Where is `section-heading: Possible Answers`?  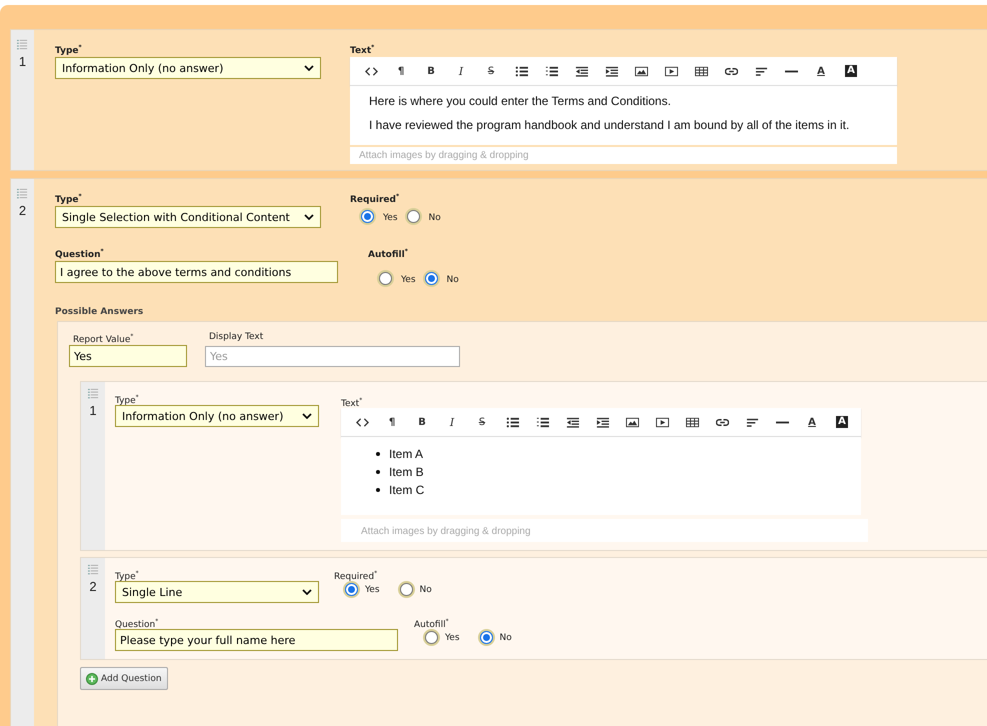 section-heading: Possible Answers is located at coordinates (99, 312).